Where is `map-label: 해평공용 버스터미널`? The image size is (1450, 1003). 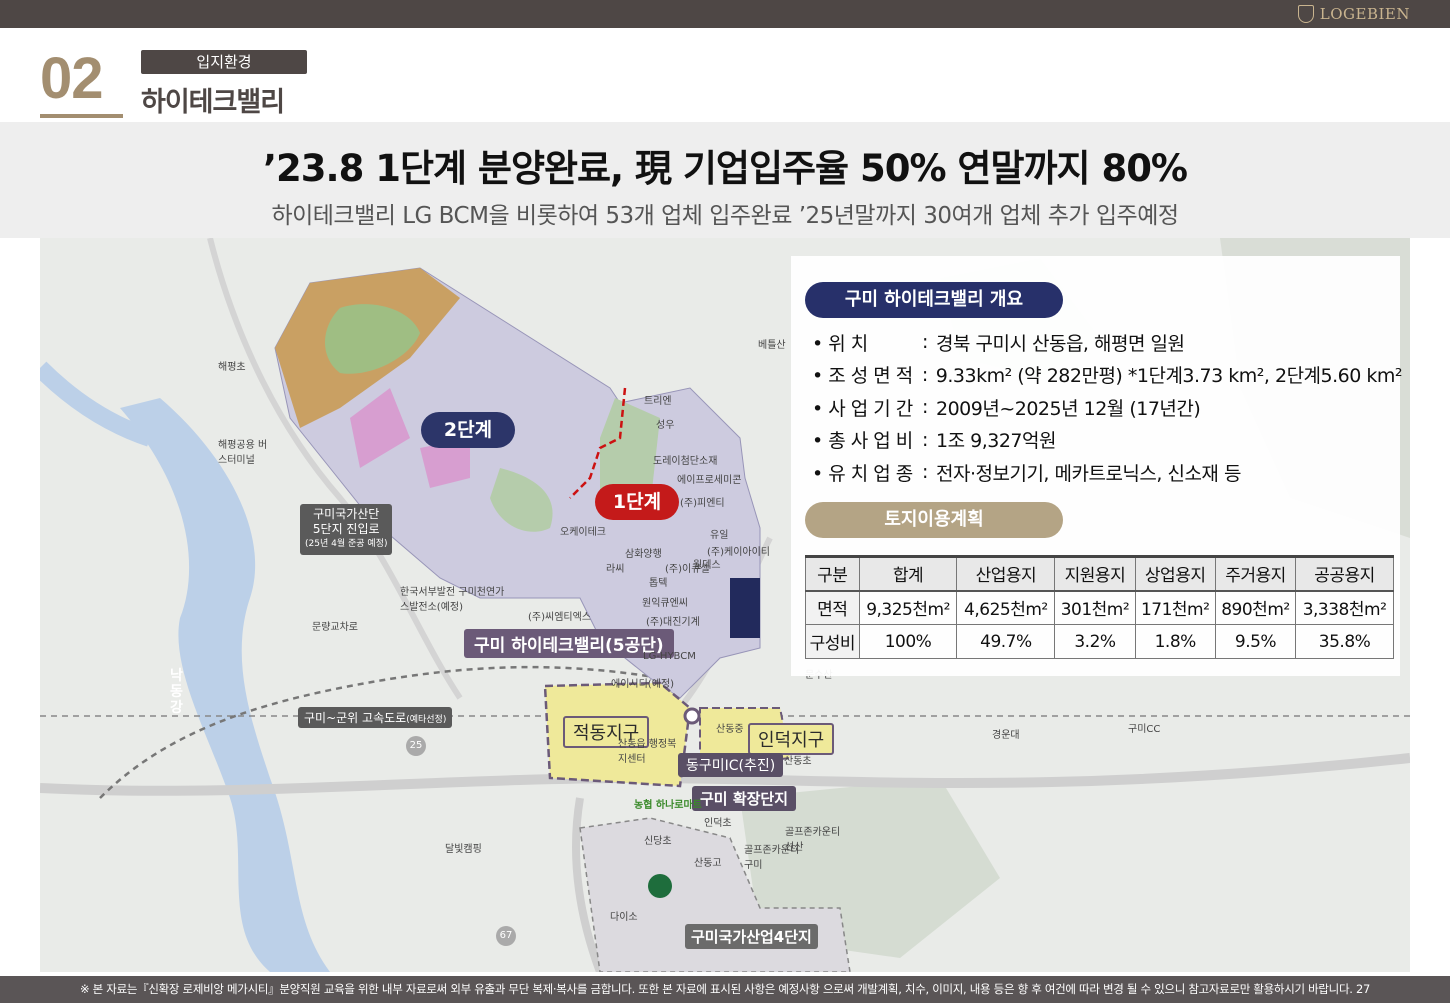
map-label: 해평공용 버스터미널 is located at coordinates (243, 453).